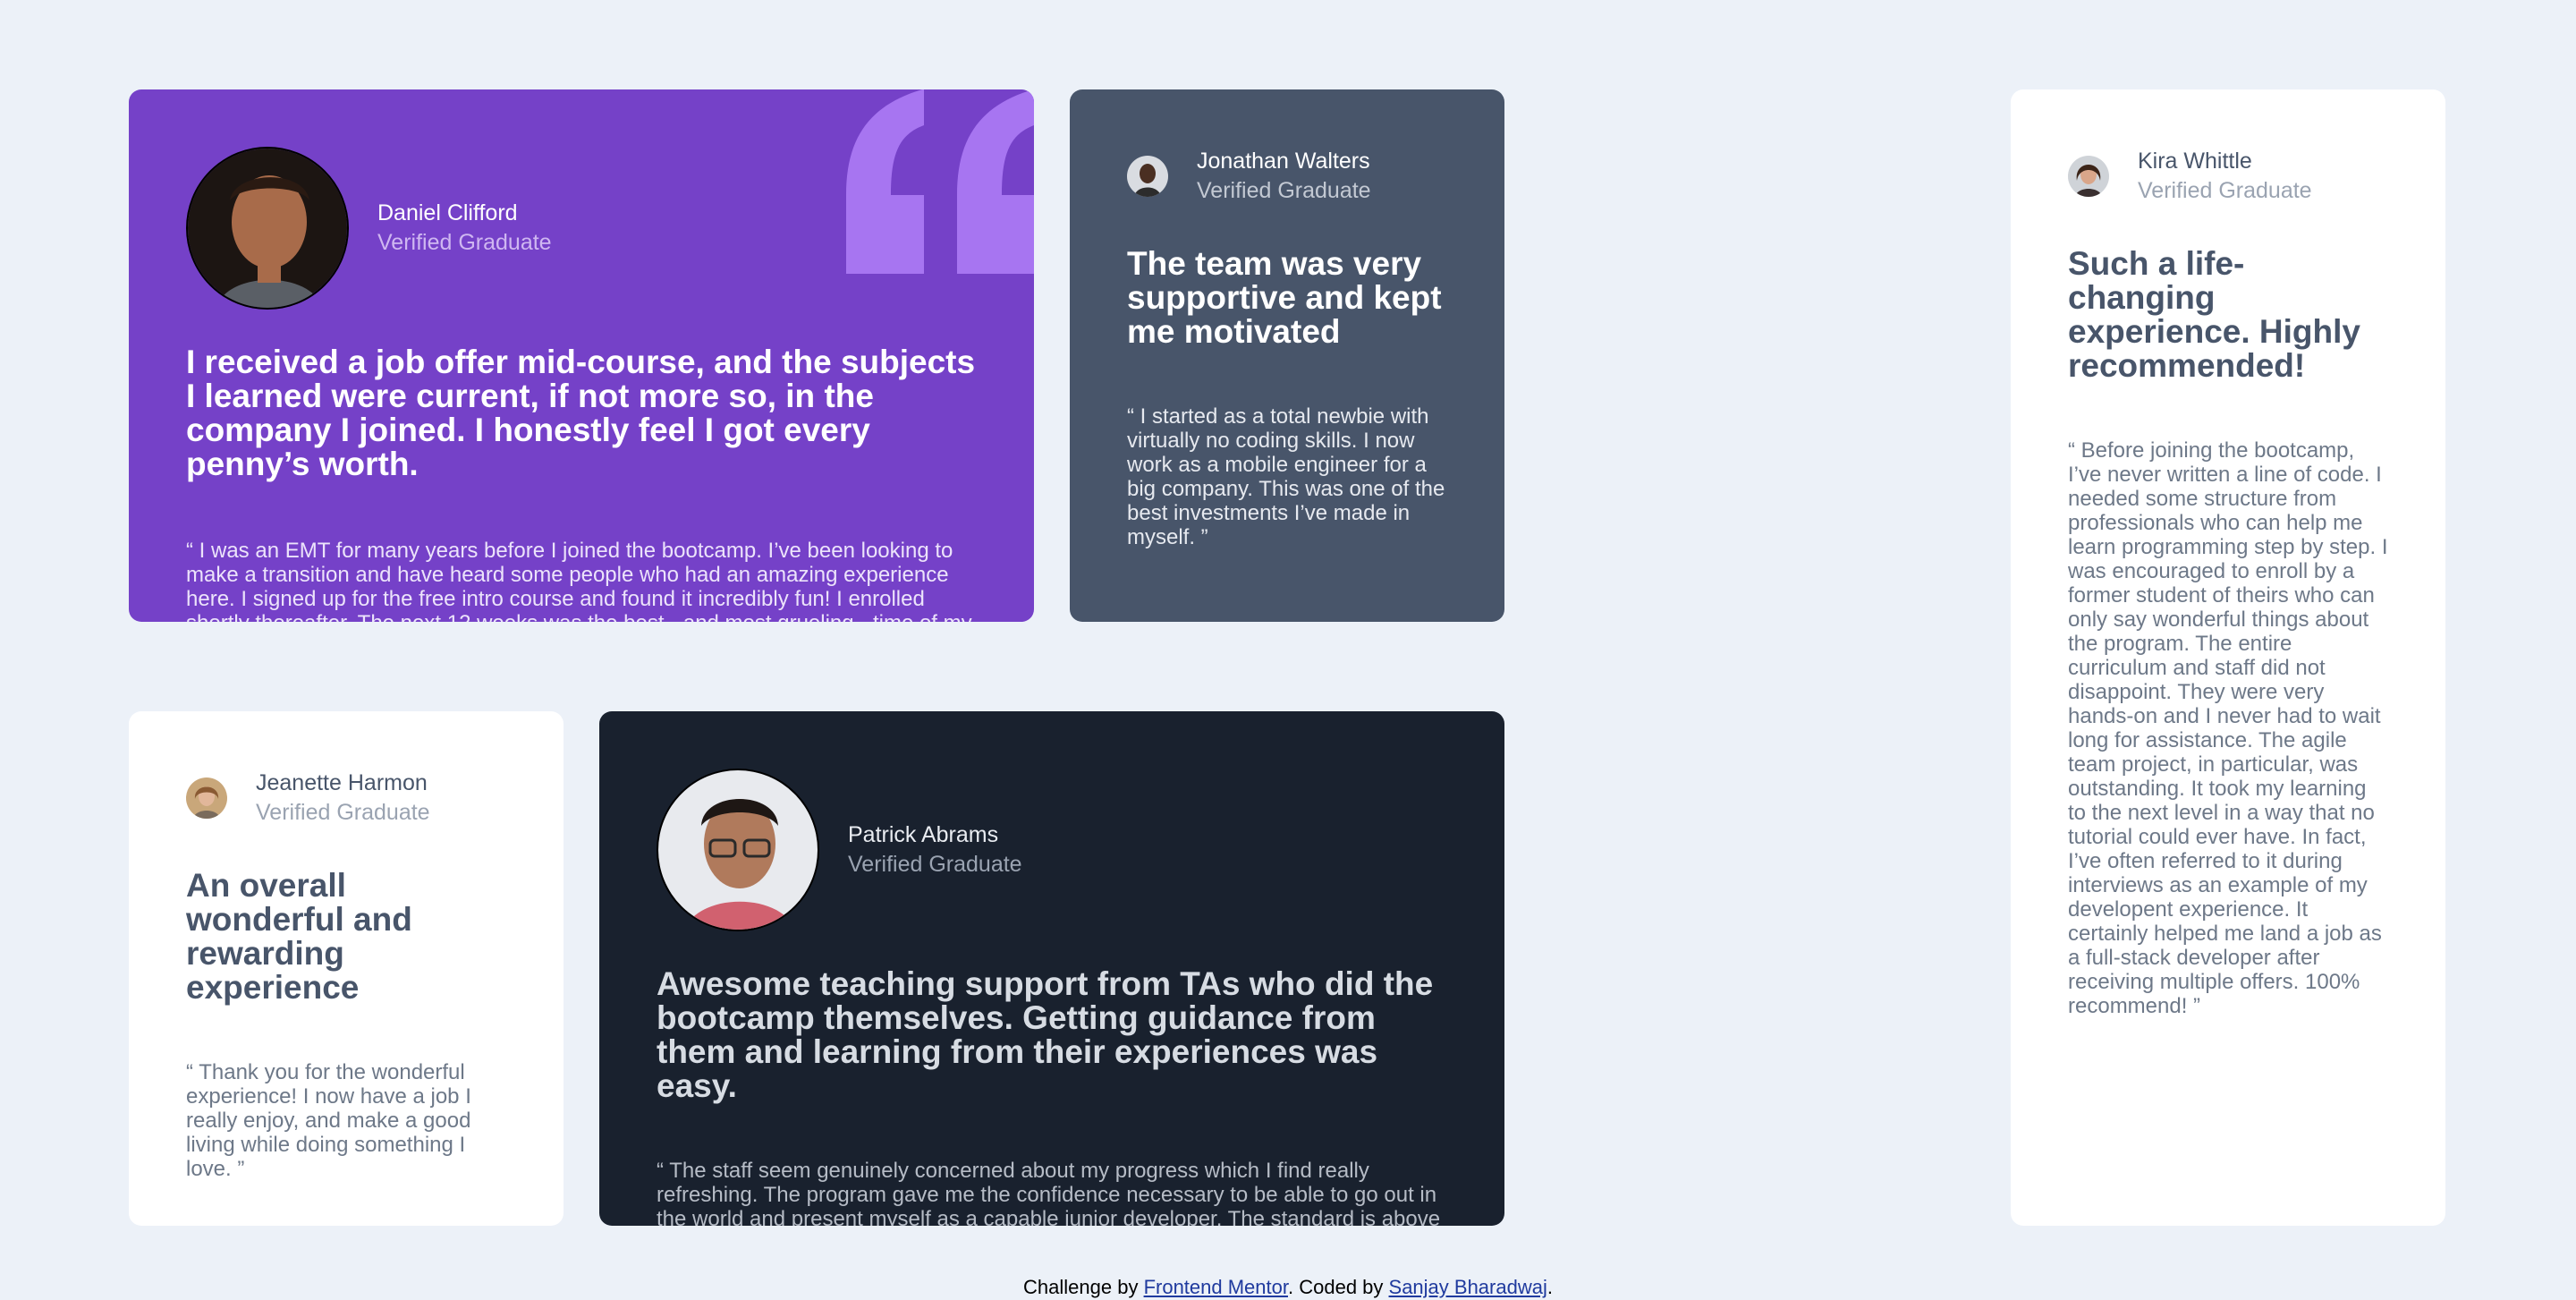 The width and height of the screenshot is (2576, 1300). Describe the element at coordinates (1083, 1287) in the screenshot. I see `footer-prefix: Challenge by` at that location.